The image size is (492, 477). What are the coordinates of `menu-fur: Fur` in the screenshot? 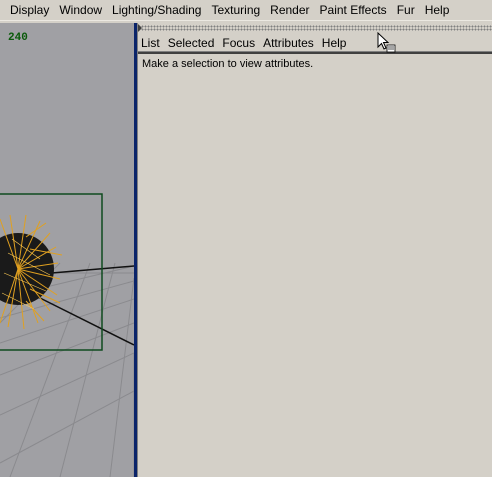 It's located at (406, 10).